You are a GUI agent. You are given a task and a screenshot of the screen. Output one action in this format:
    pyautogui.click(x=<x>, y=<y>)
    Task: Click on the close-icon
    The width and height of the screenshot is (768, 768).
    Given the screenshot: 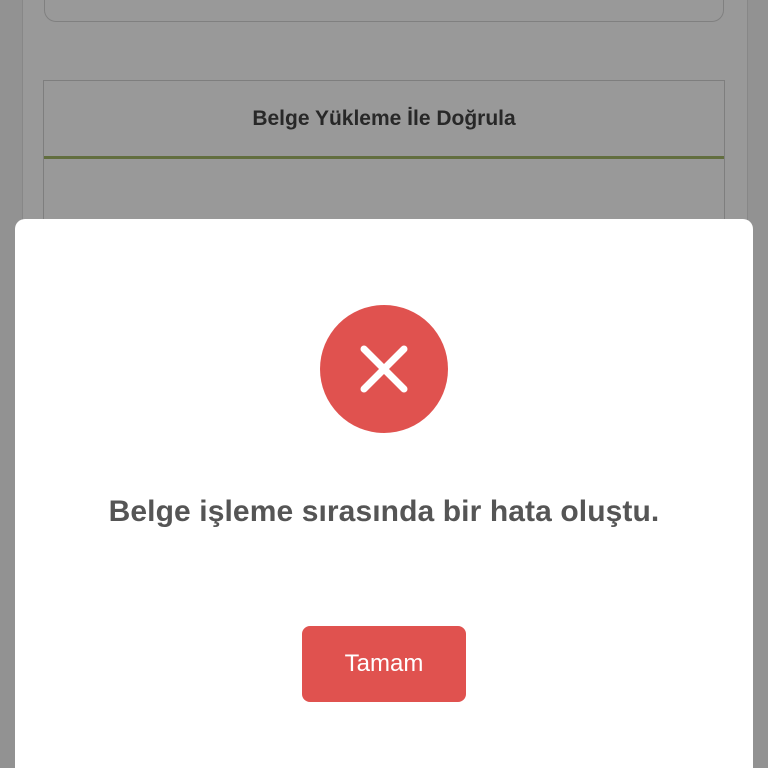 What is the action you would take?
    pyautogui.click(x=384, y=369)
    